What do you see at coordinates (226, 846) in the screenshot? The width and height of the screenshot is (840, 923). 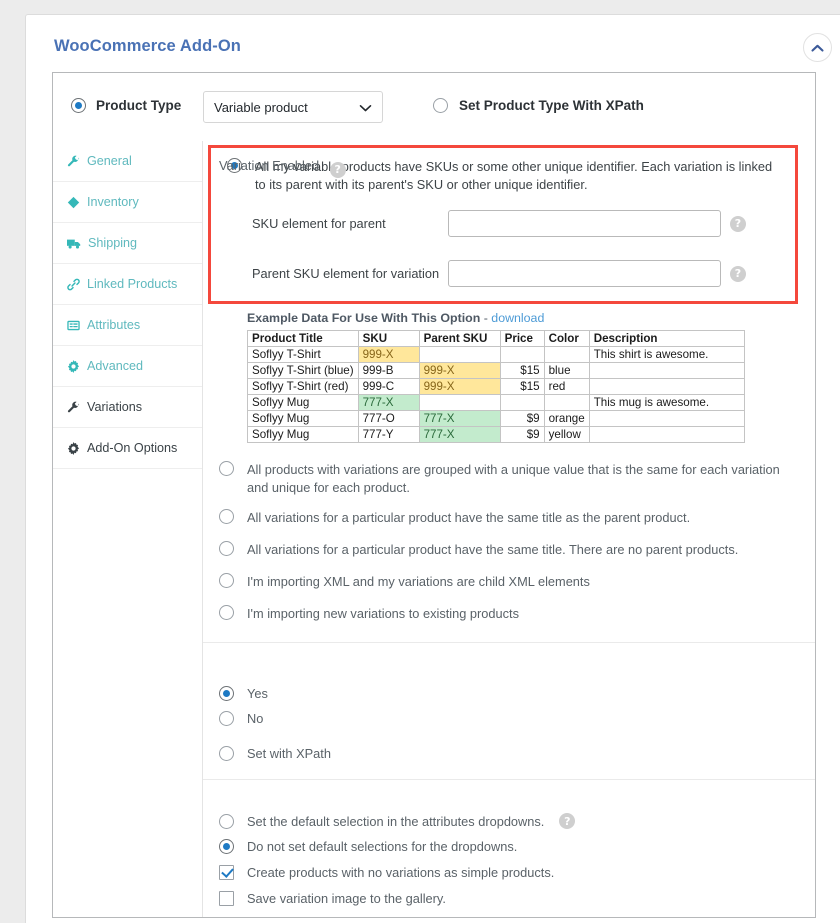 I see `no-default-selection-radio` at bounding box center [226, 846].